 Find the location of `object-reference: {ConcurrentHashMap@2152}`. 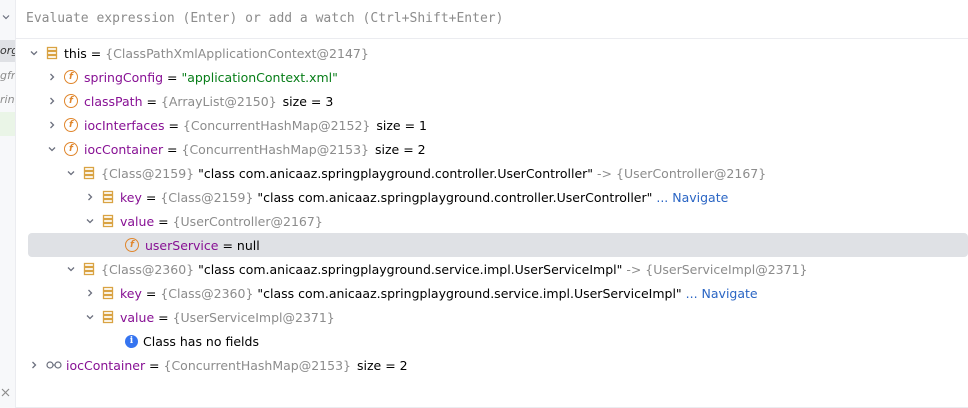

object-reference: {ConcurrentHashMap@2152} is located at coordinates (276, 125).